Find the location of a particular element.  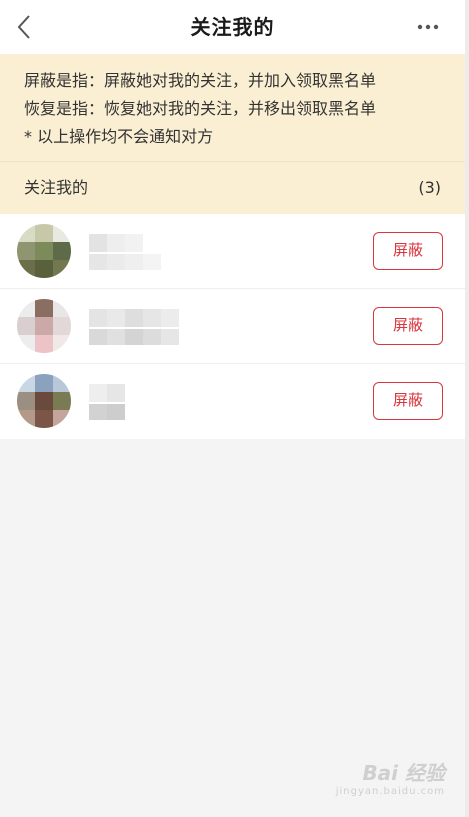

scroll-edge is located at coordinates (467, 408).